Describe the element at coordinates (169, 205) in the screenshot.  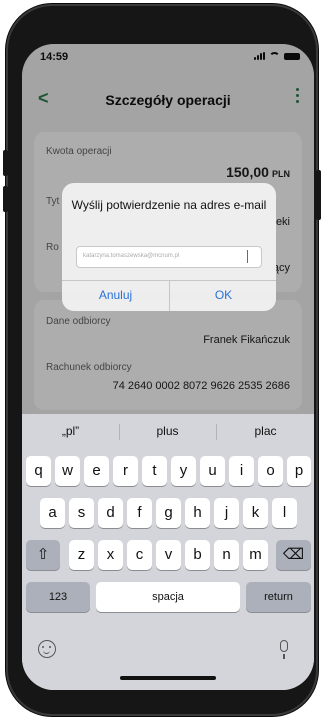
I see `dialog-title: Wyślij potwierdzenie na adres e-mail` at that location.